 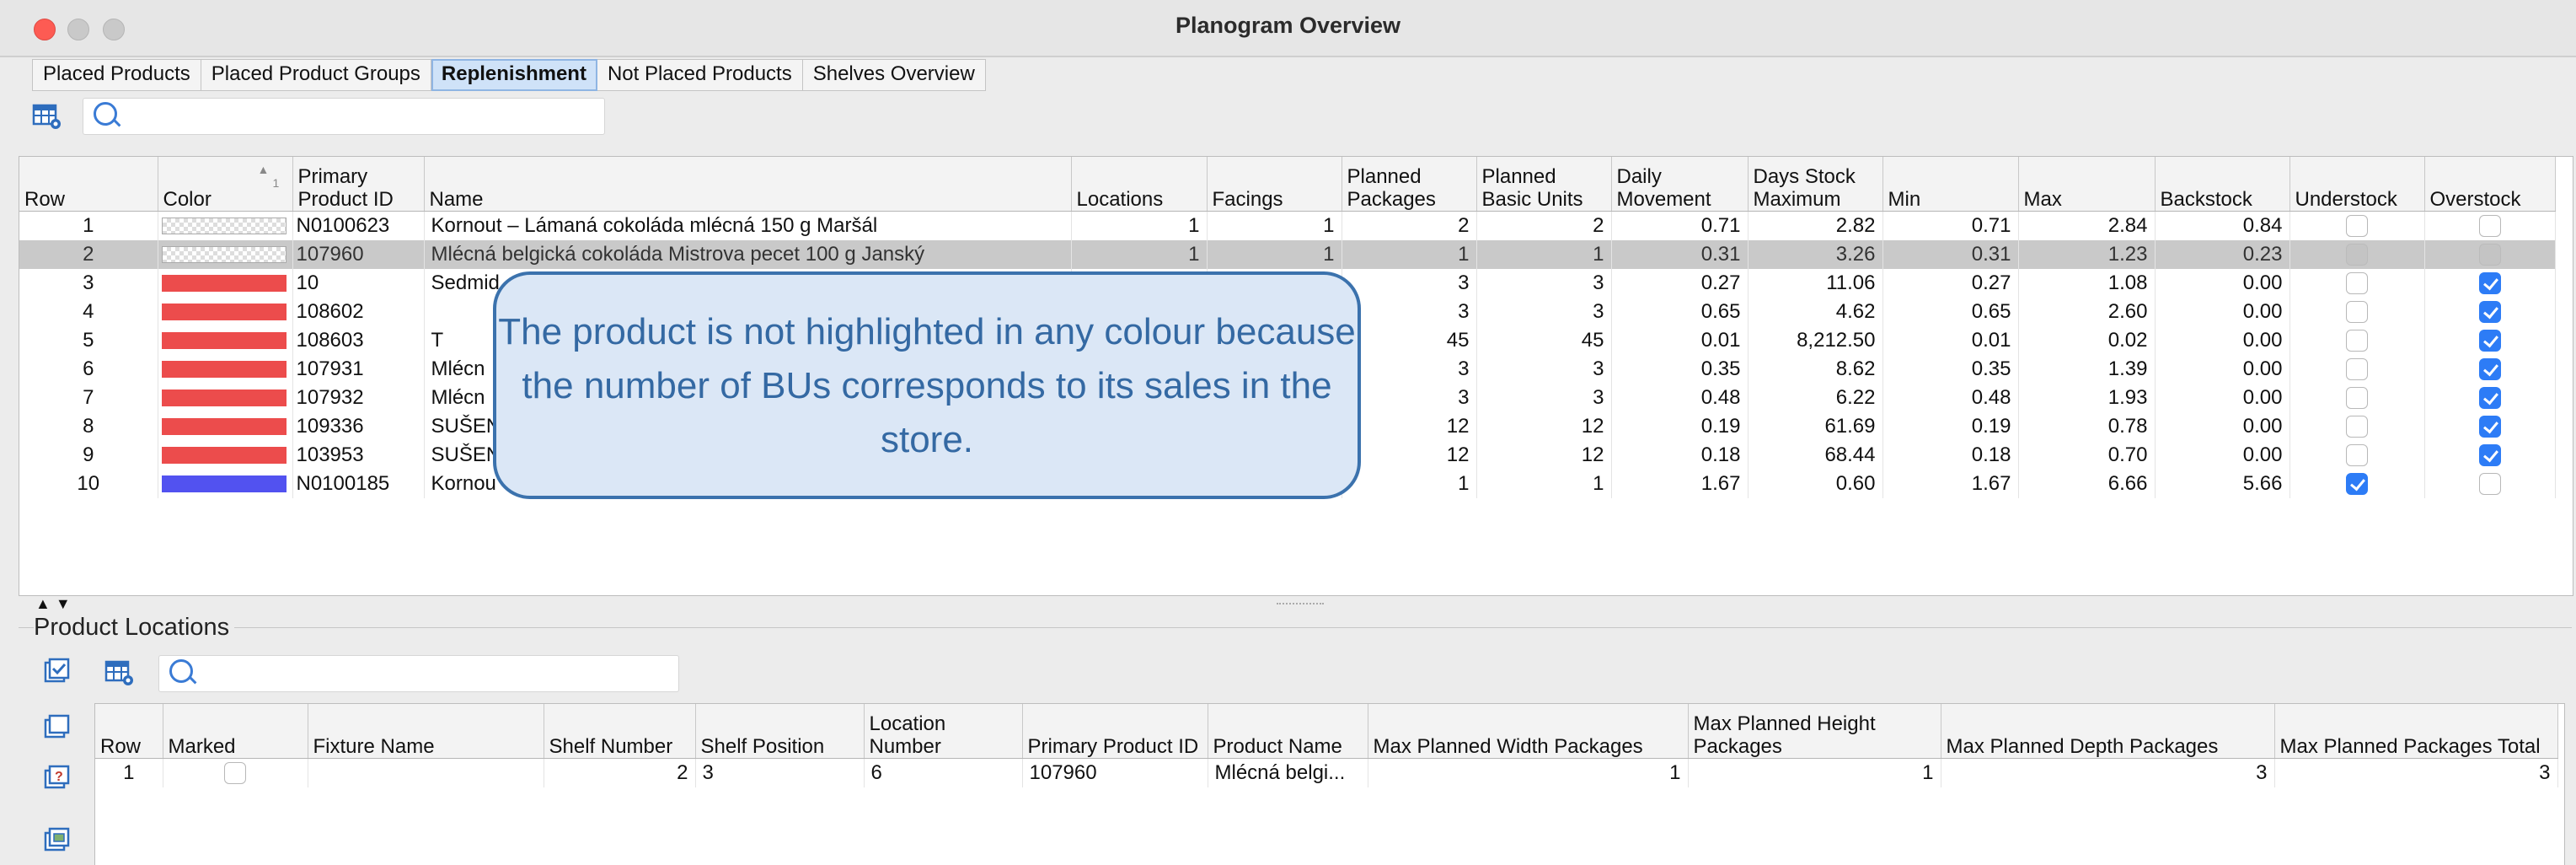 What do you see at coordinates (700, 75) in the screenshot?
I see `tab-not-placed-products: Not Placed Products` at bounding box center [700, 75].